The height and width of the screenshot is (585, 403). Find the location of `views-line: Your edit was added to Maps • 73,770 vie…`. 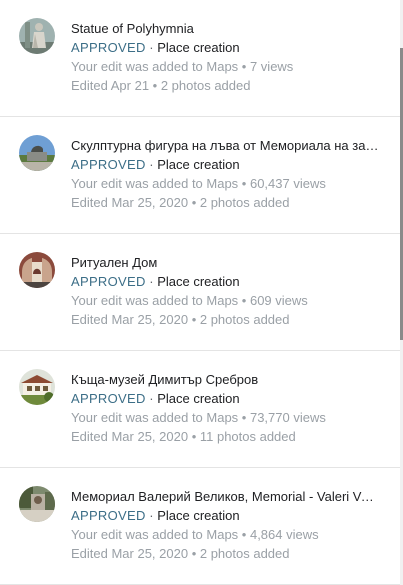

views-line: Your edit was added to Maps • 73,770 vie… is located at coordinates (198, 417).